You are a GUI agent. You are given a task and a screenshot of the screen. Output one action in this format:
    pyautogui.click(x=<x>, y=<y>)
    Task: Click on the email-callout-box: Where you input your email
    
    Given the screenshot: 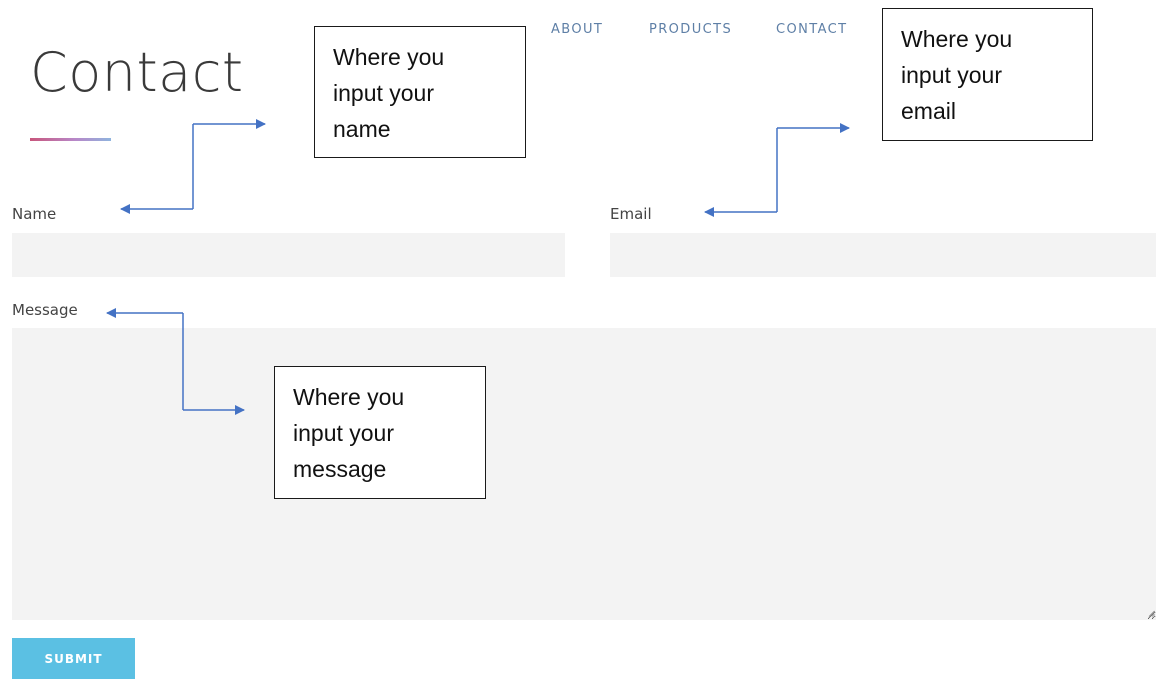 What is the action you would take?
    pyautogui.click(x=987, y=74)
    